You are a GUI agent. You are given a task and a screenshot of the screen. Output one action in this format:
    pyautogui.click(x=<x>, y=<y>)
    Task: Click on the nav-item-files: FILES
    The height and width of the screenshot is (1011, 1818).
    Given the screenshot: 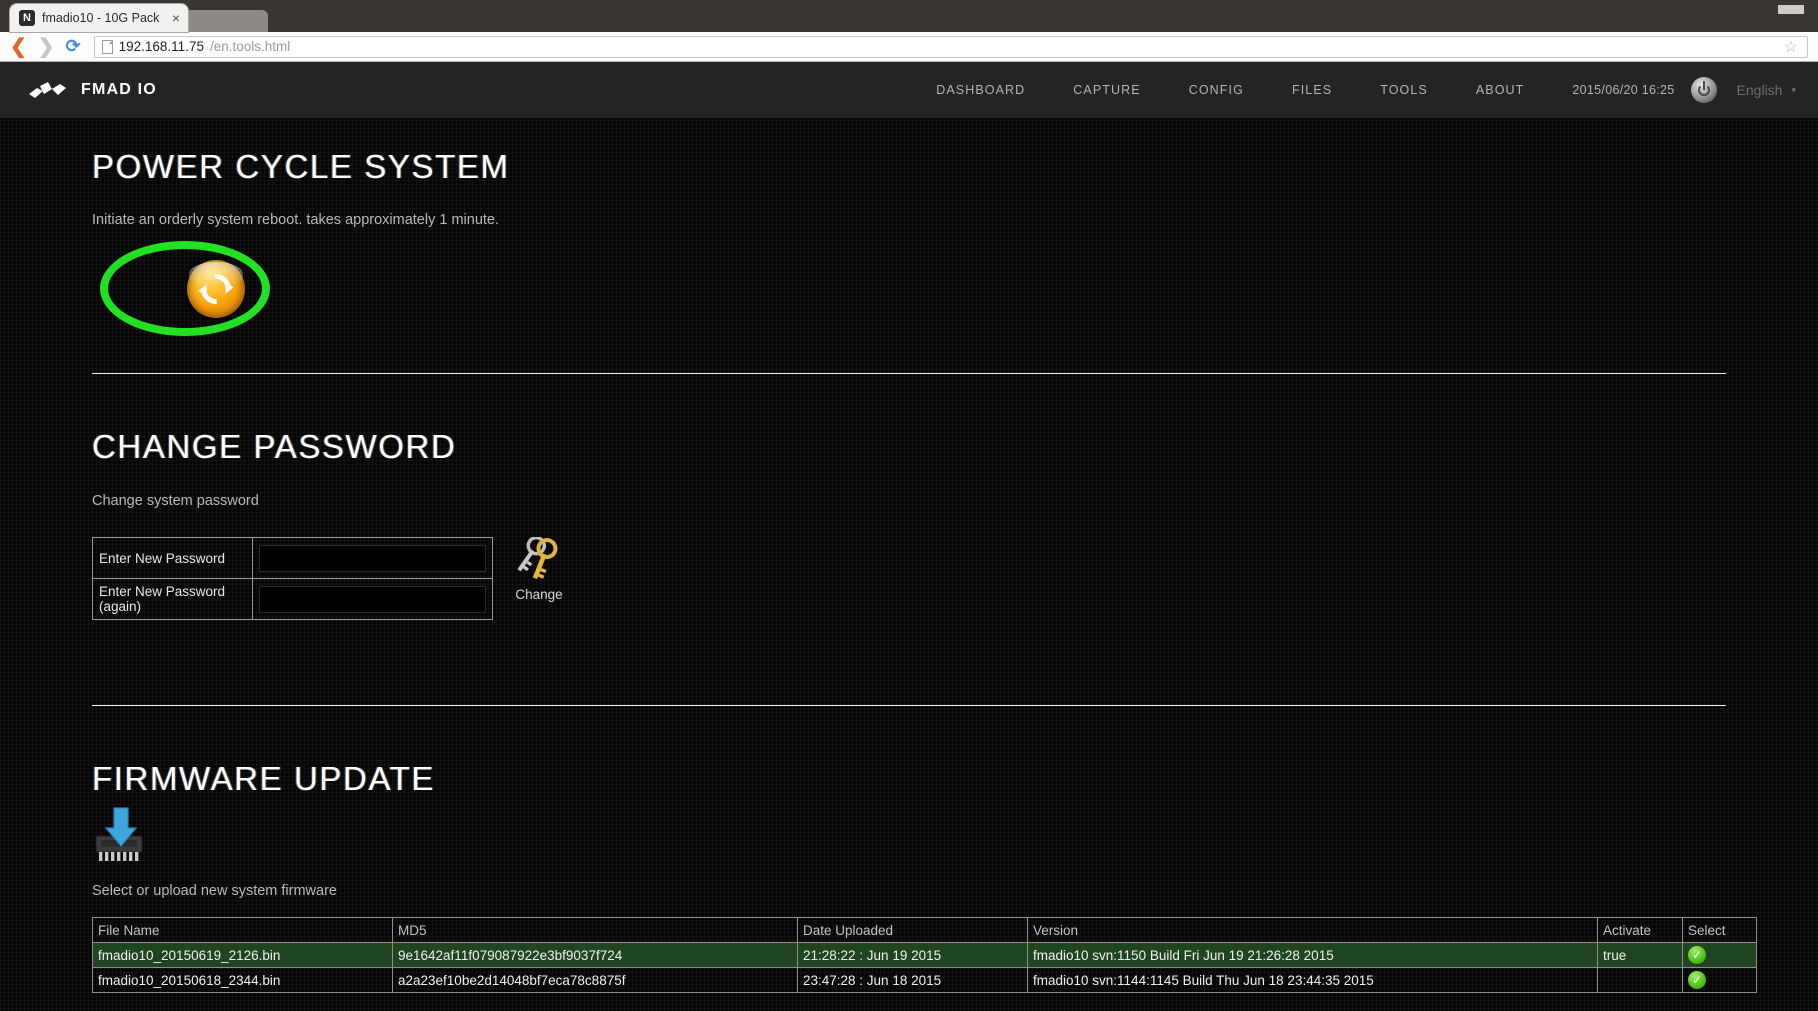 What is the action you would take?
    pyautogui.click(x=1312, y=90)
    